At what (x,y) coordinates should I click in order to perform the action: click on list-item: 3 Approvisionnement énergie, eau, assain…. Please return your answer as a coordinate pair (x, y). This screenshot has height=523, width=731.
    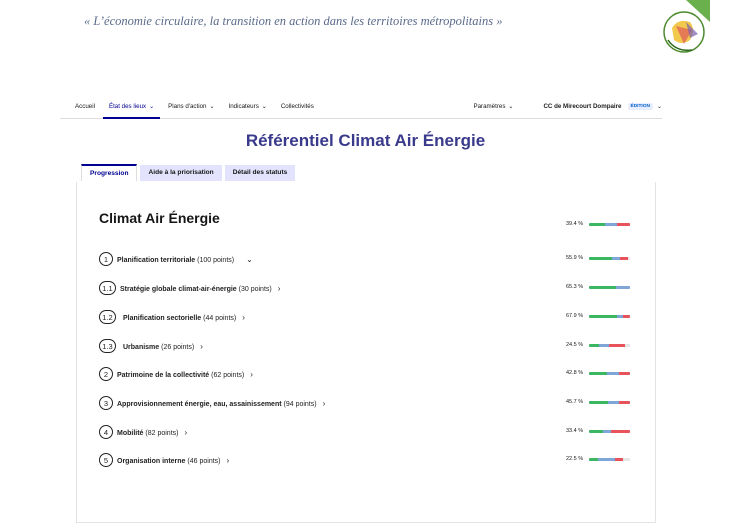
    Looking at the image, I should click on (369, 404).